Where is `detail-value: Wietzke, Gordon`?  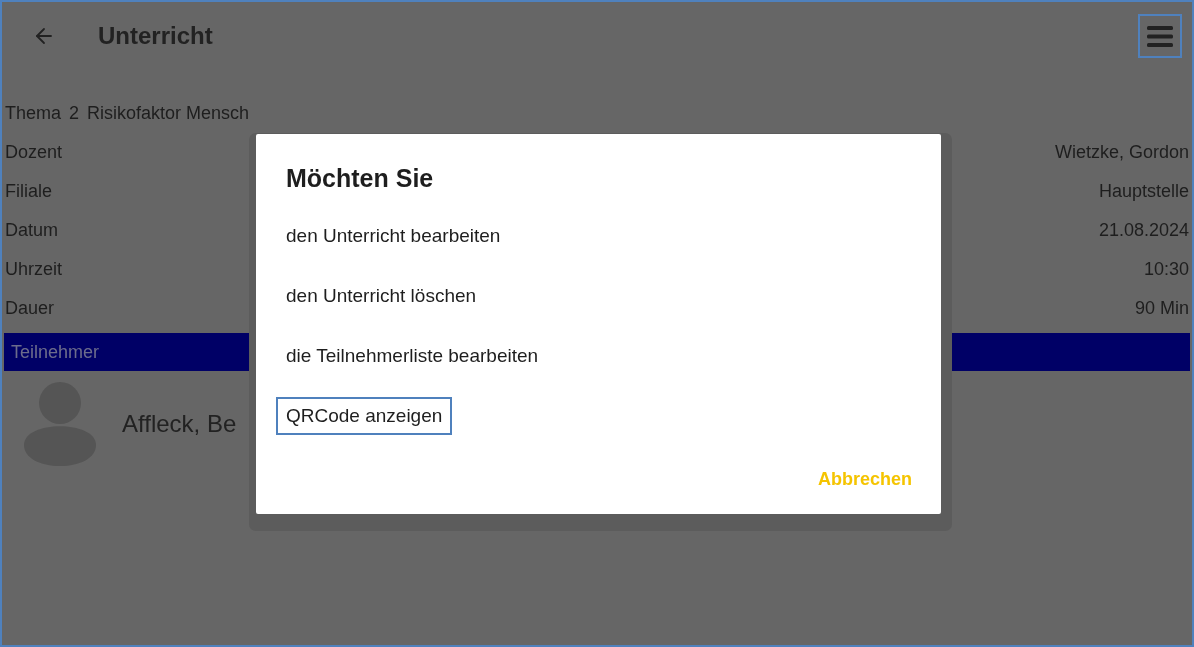
detail-value: Wietzke, Gordon is located at coordinates (1121, 152).